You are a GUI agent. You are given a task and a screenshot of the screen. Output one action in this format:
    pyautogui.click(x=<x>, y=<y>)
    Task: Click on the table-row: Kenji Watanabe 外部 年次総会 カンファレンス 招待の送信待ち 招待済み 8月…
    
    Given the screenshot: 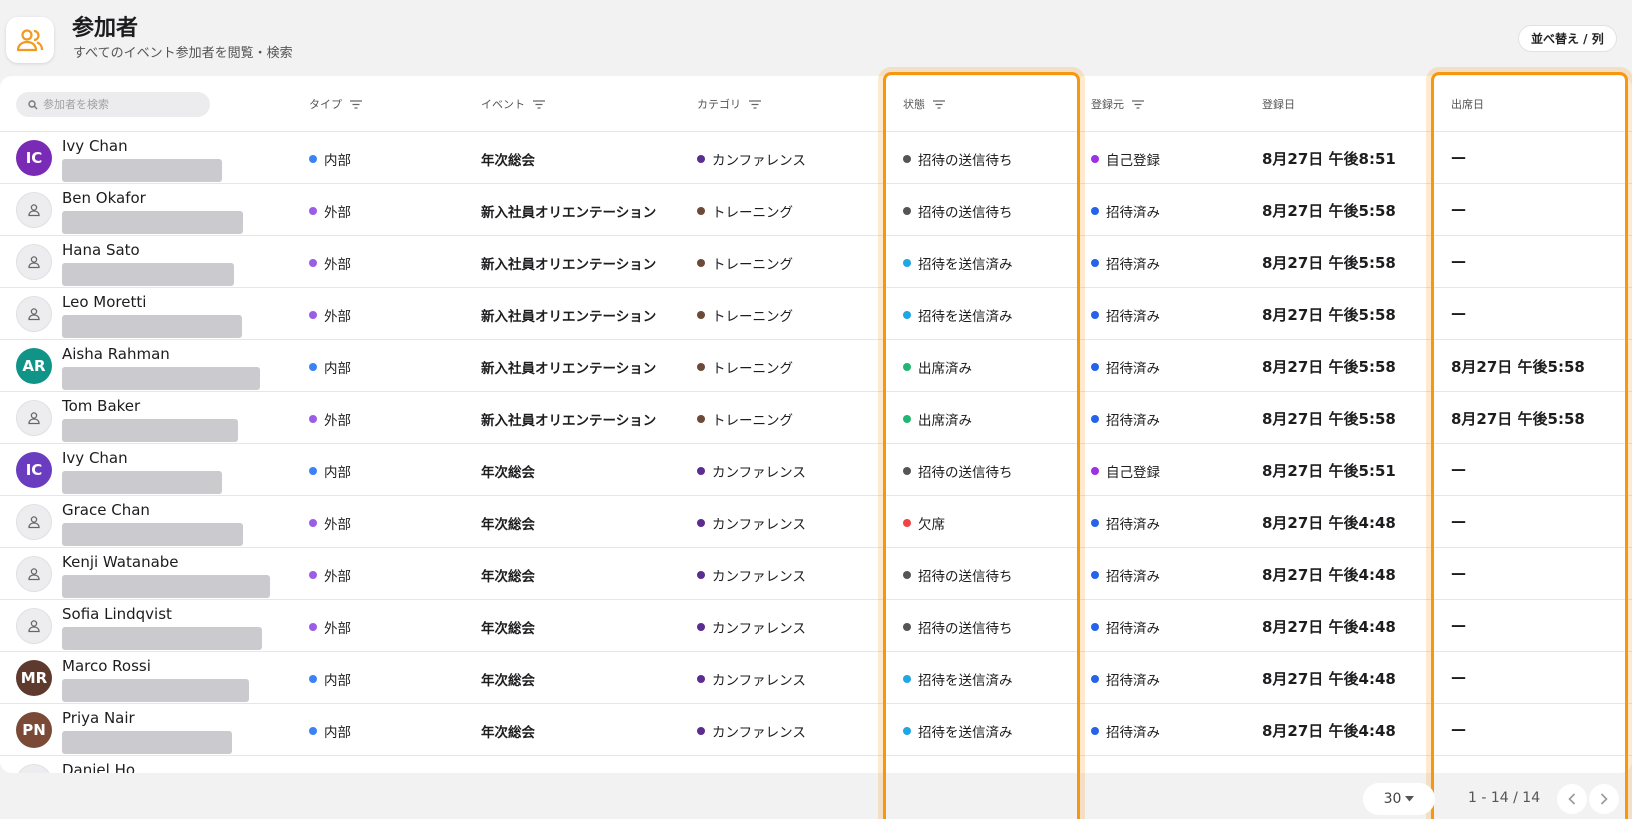 What is the action you would take?
    pyautogui.click(x=816, y=574)
    